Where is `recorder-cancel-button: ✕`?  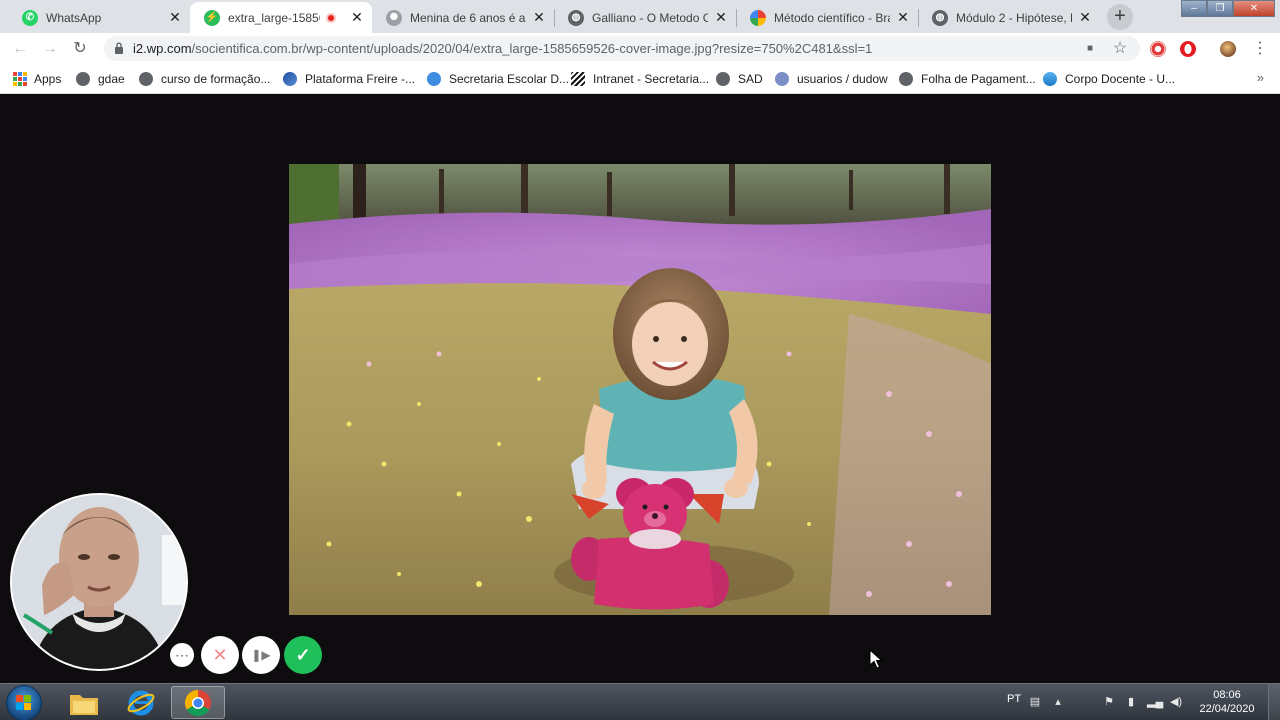 recorder-cancel-button: ✕ is located at coordinates (220, 655).